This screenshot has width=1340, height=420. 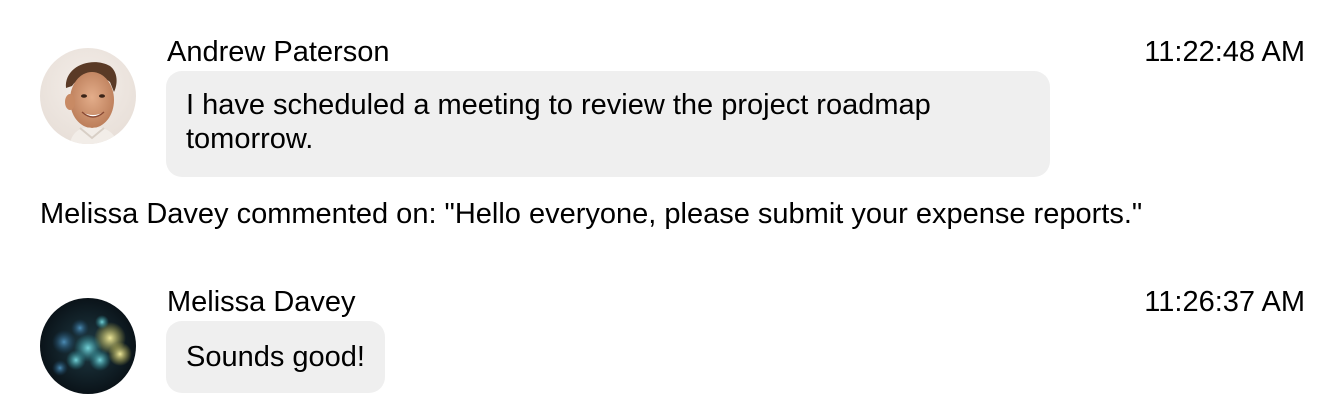 I want to click on avatar, so click(x=88, y=346).